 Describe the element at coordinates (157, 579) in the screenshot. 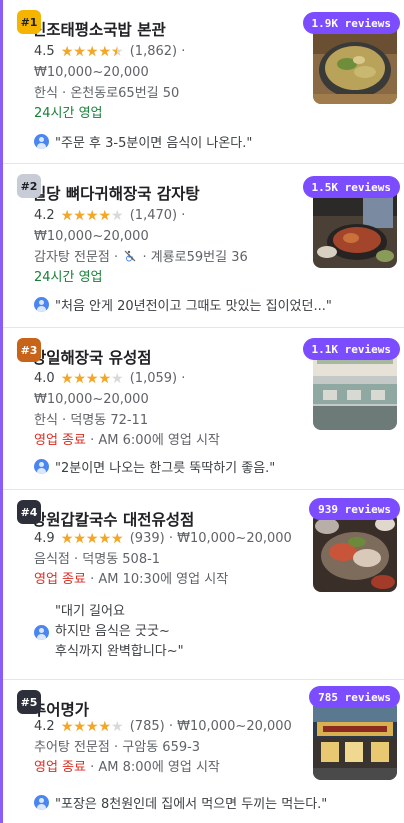

I see `opening-time: · AM 10:30에 영업 시작` at that location.